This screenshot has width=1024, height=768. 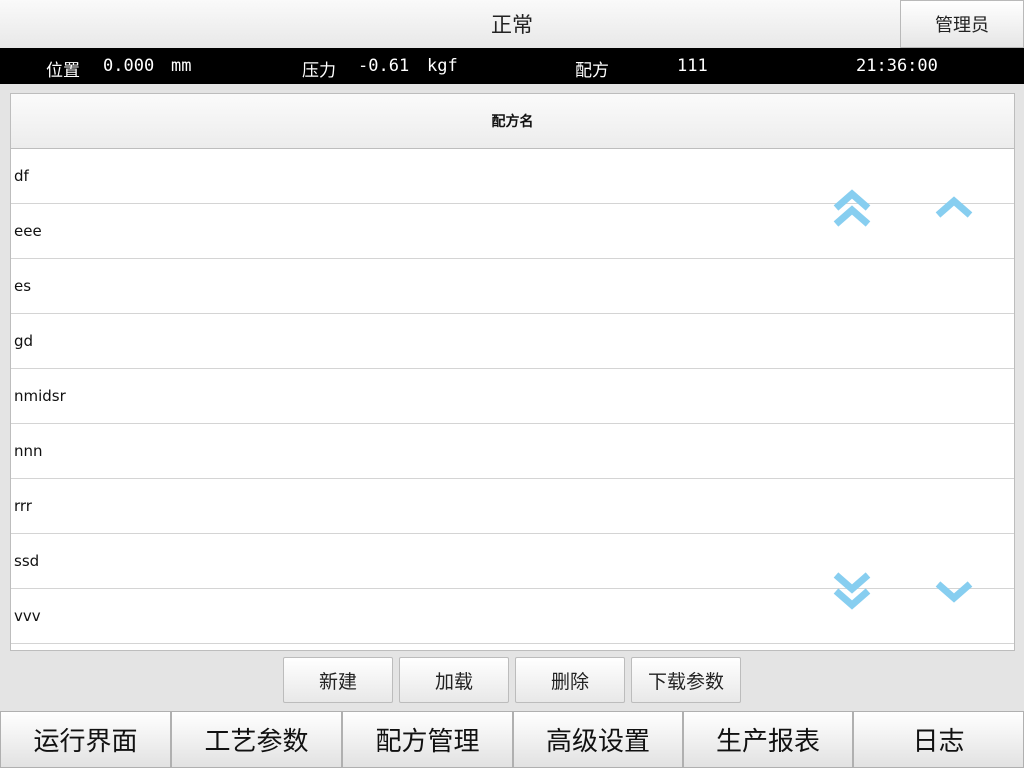 What do you see at coordinates (512, 66) in the screenshot?
I see `status-bar: 位置 0.000 mm 压力 -0.61 kgf 配方 111 21:36:00` at bounding box center [512, 66].